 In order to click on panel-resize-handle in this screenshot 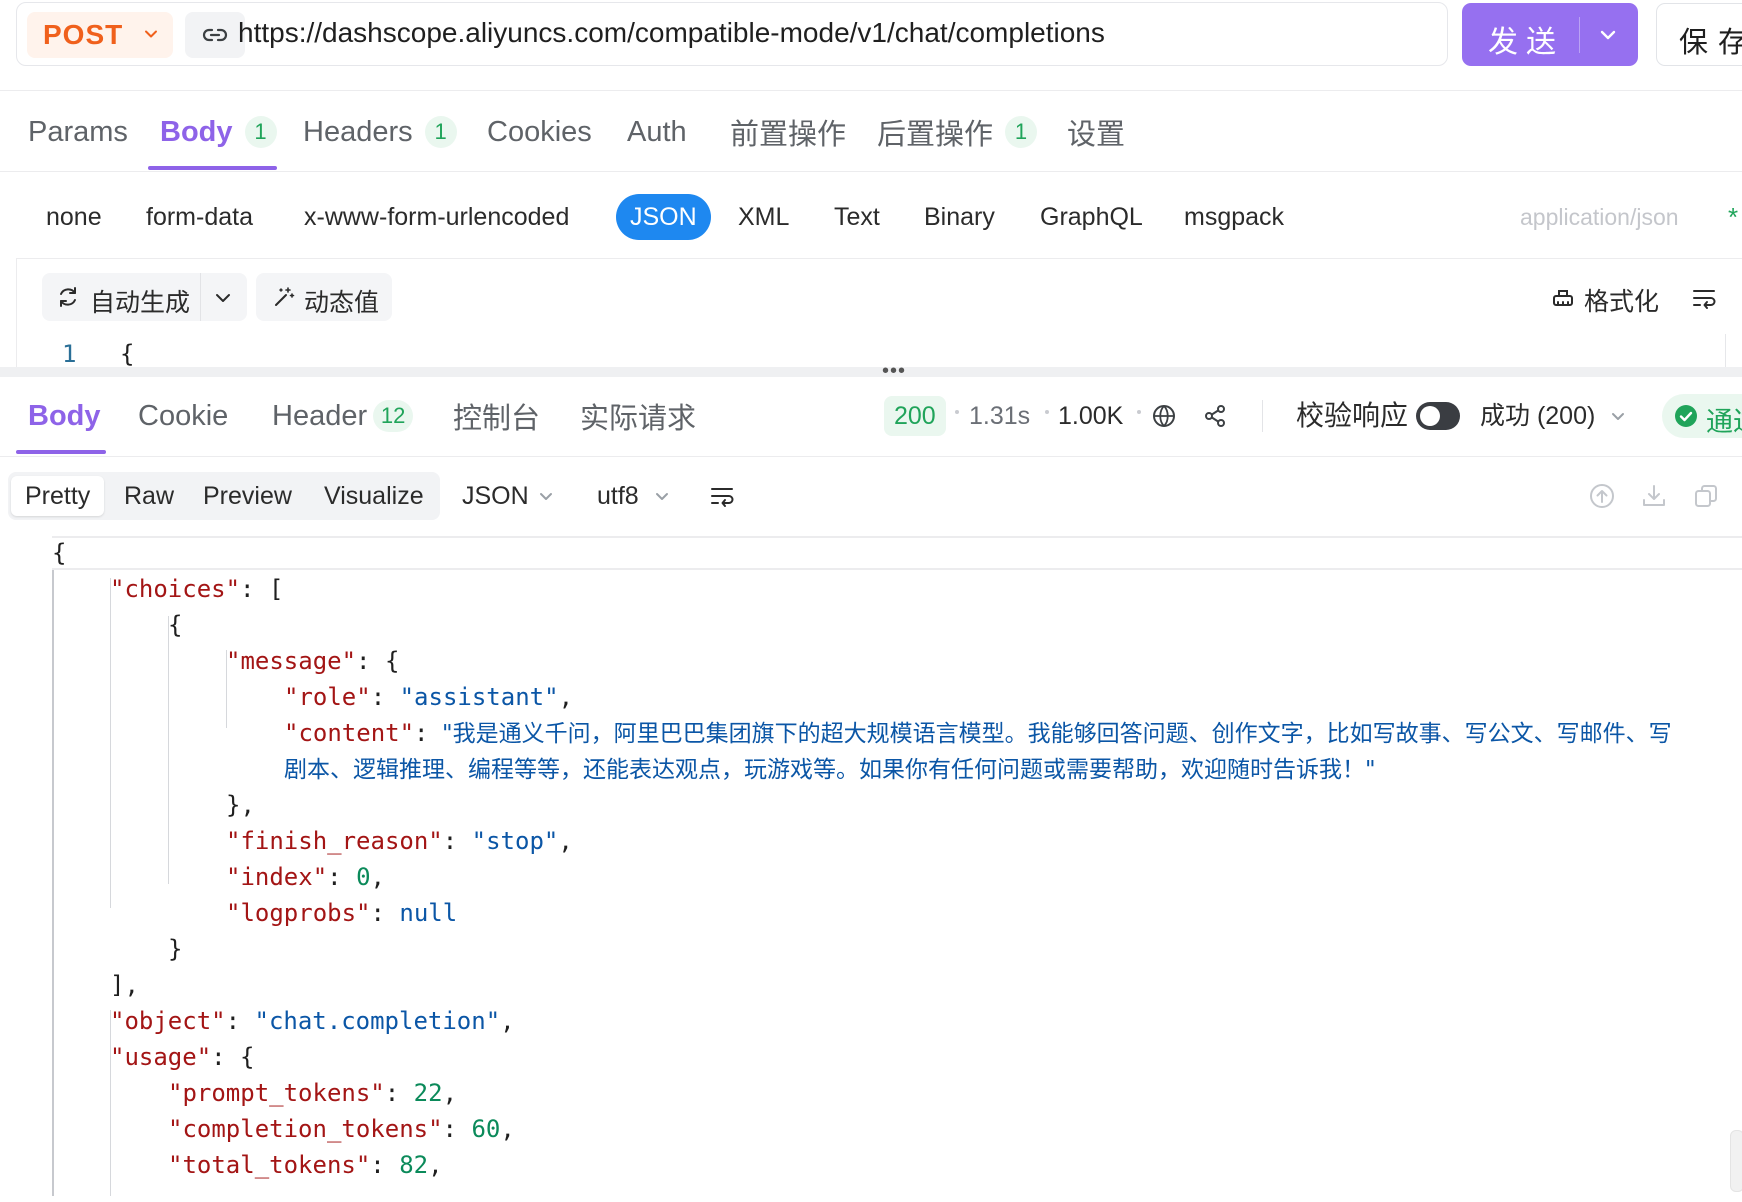, I will do `click(871, 372)`.